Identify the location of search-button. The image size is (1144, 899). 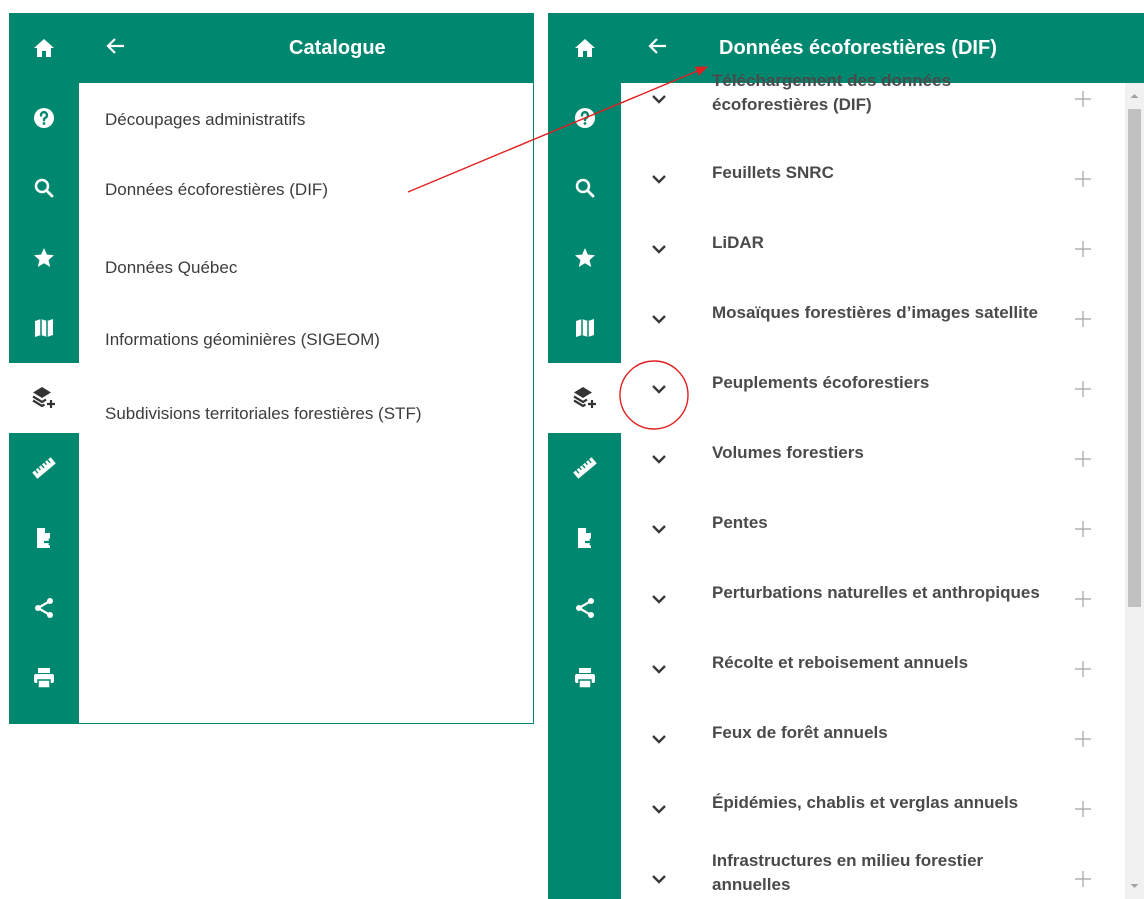
(44, 188).